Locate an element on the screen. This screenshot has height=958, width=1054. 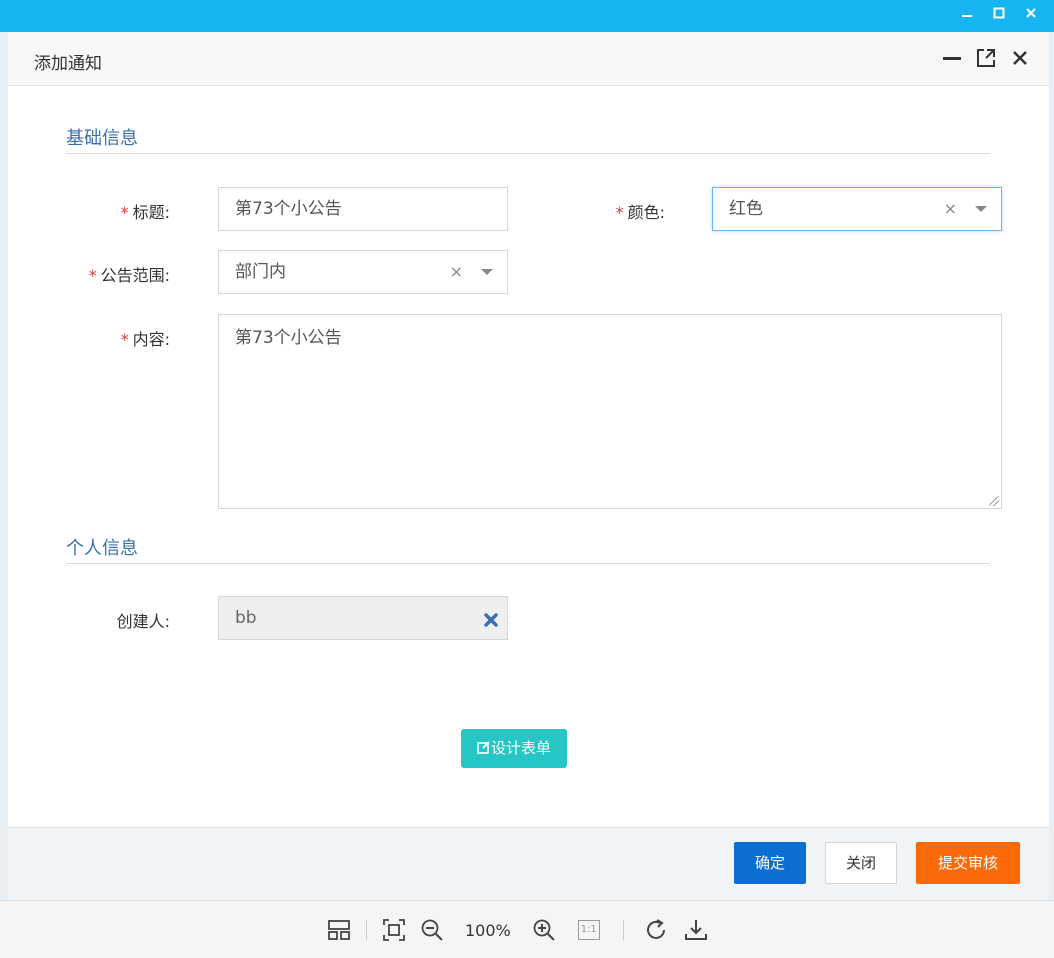
color-value: 红色 is located at coordinates (746, 209).